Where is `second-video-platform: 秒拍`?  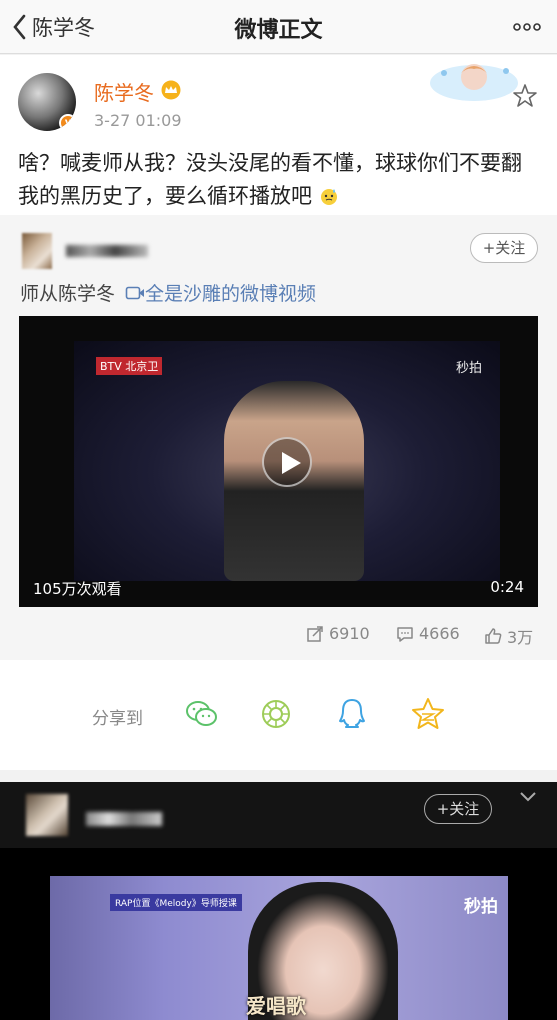 second-video-platform: 秒拍 is located at coordinates (481, 907).